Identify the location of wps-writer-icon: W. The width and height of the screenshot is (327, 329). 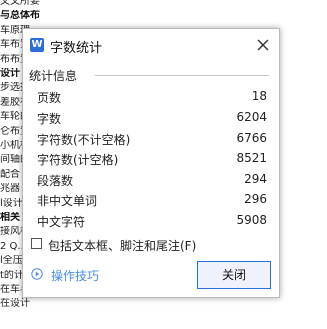
(37, 45).